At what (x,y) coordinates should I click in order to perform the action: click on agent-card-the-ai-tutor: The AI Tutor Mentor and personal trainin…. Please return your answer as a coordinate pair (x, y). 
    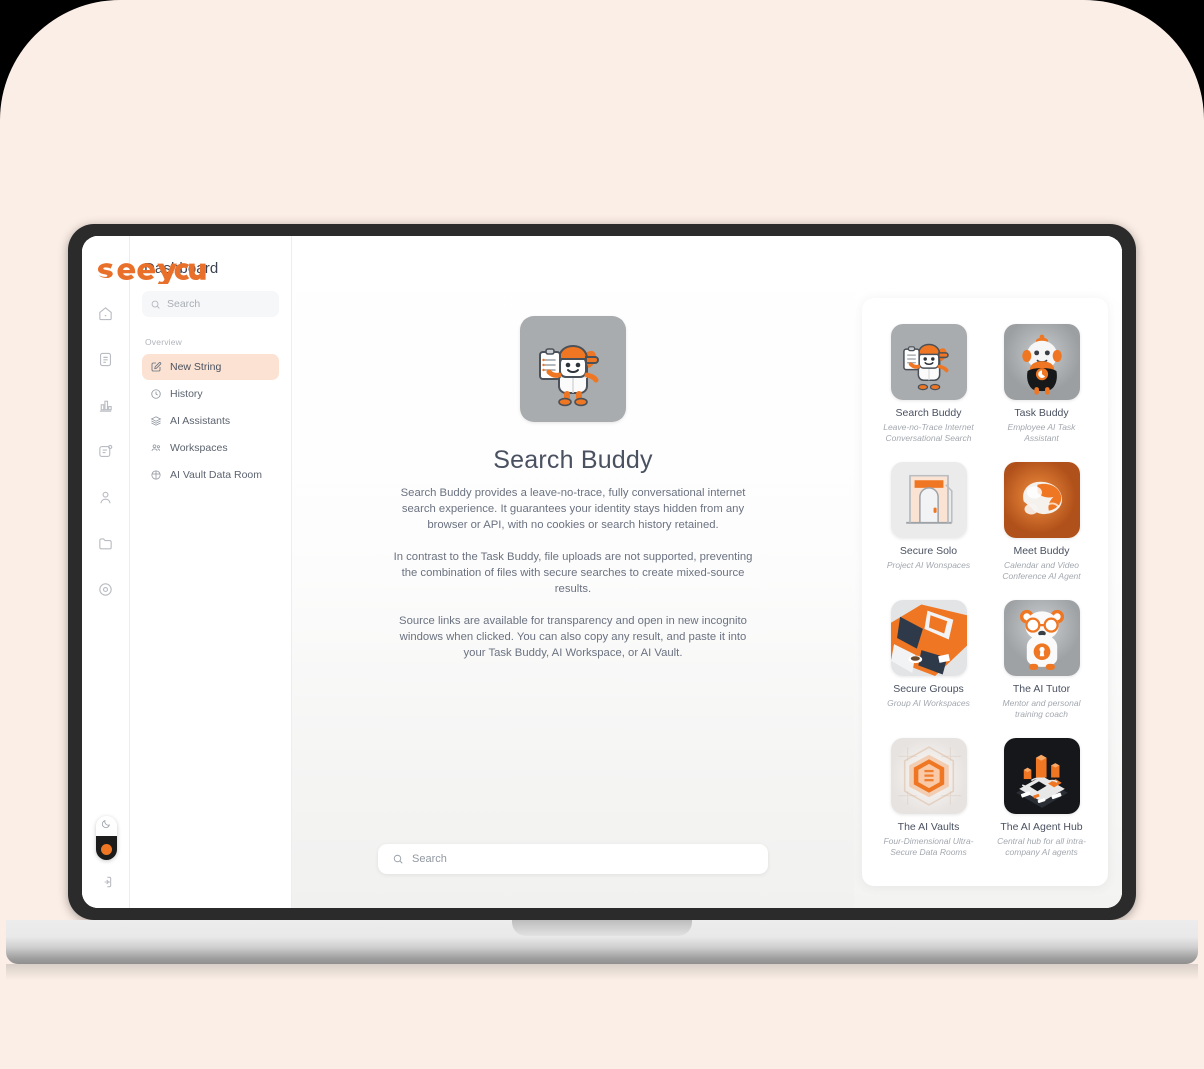
    Looking at the image, I should click on (1041, 660).